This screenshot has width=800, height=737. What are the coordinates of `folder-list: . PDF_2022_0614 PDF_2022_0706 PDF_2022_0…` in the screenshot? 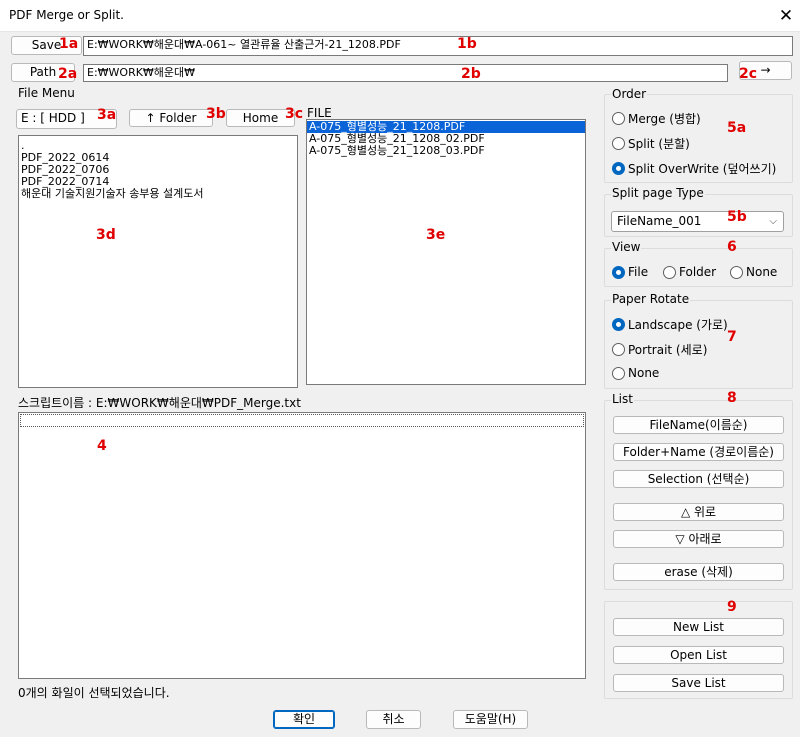 It's located at (158, 261).